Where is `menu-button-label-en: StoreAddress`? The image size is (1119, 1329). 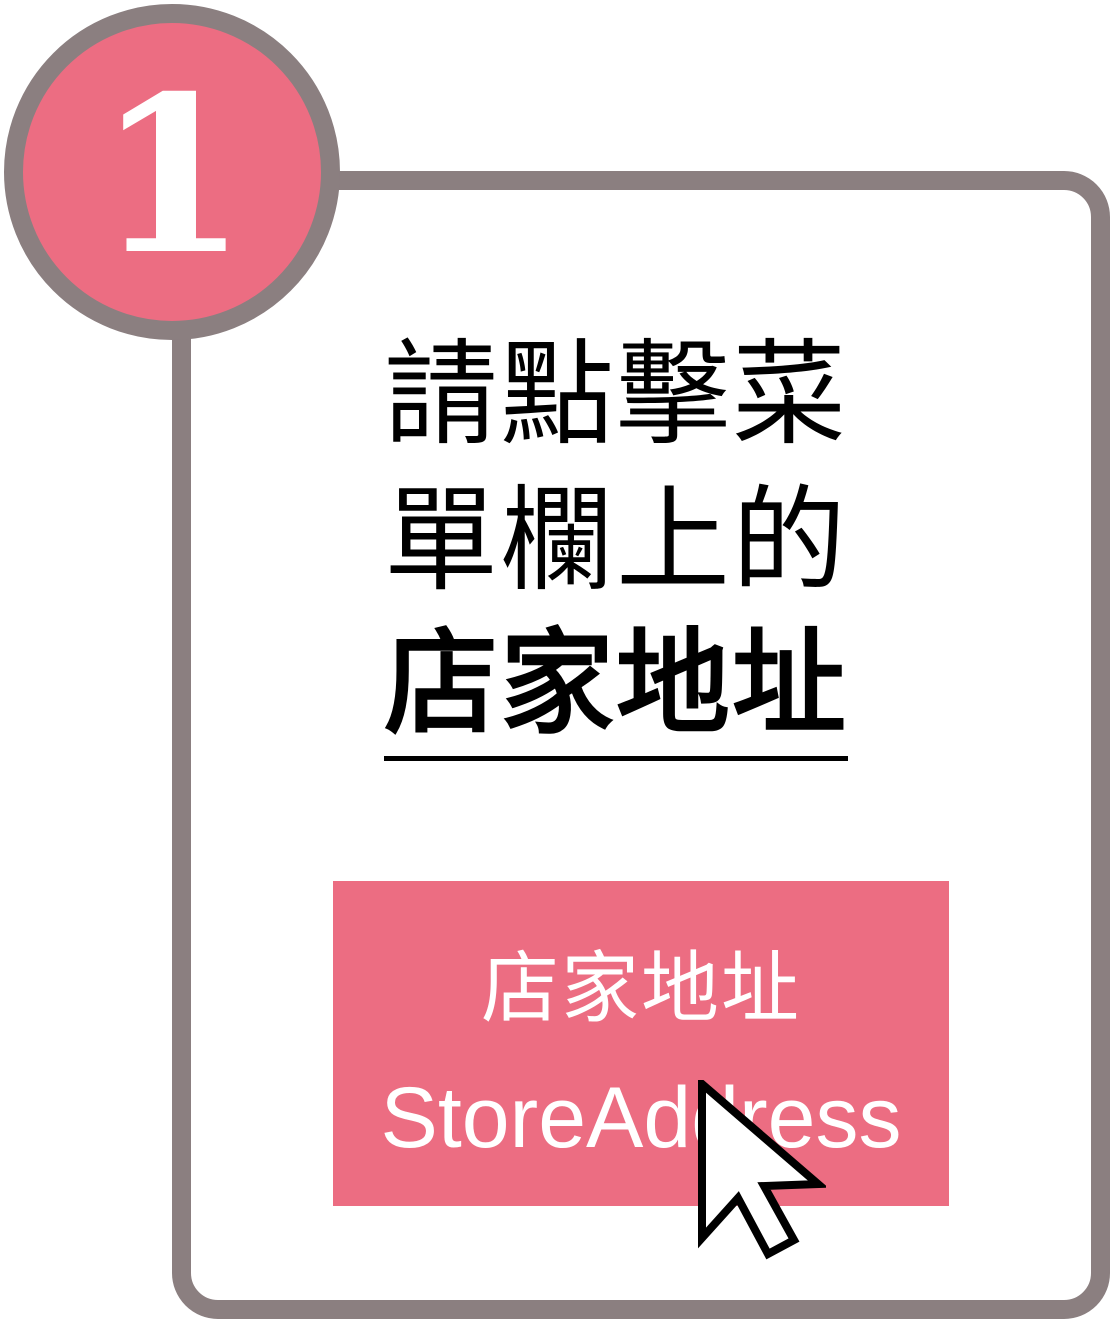
menu-button-label-en: StoreAddress is located at coordinates (641, 1118).